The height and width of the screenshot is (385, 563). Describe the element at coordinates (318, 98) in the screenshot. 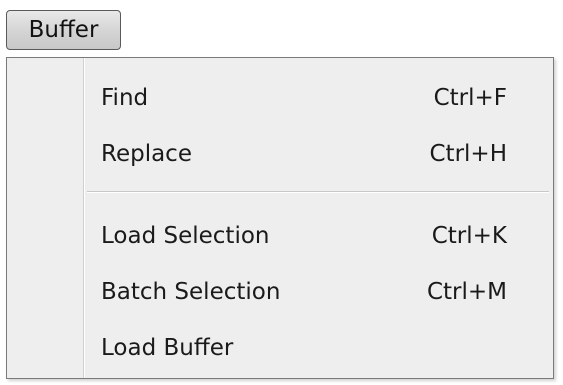

I see `menu-item-find: Find Ctrl+F` at that location.